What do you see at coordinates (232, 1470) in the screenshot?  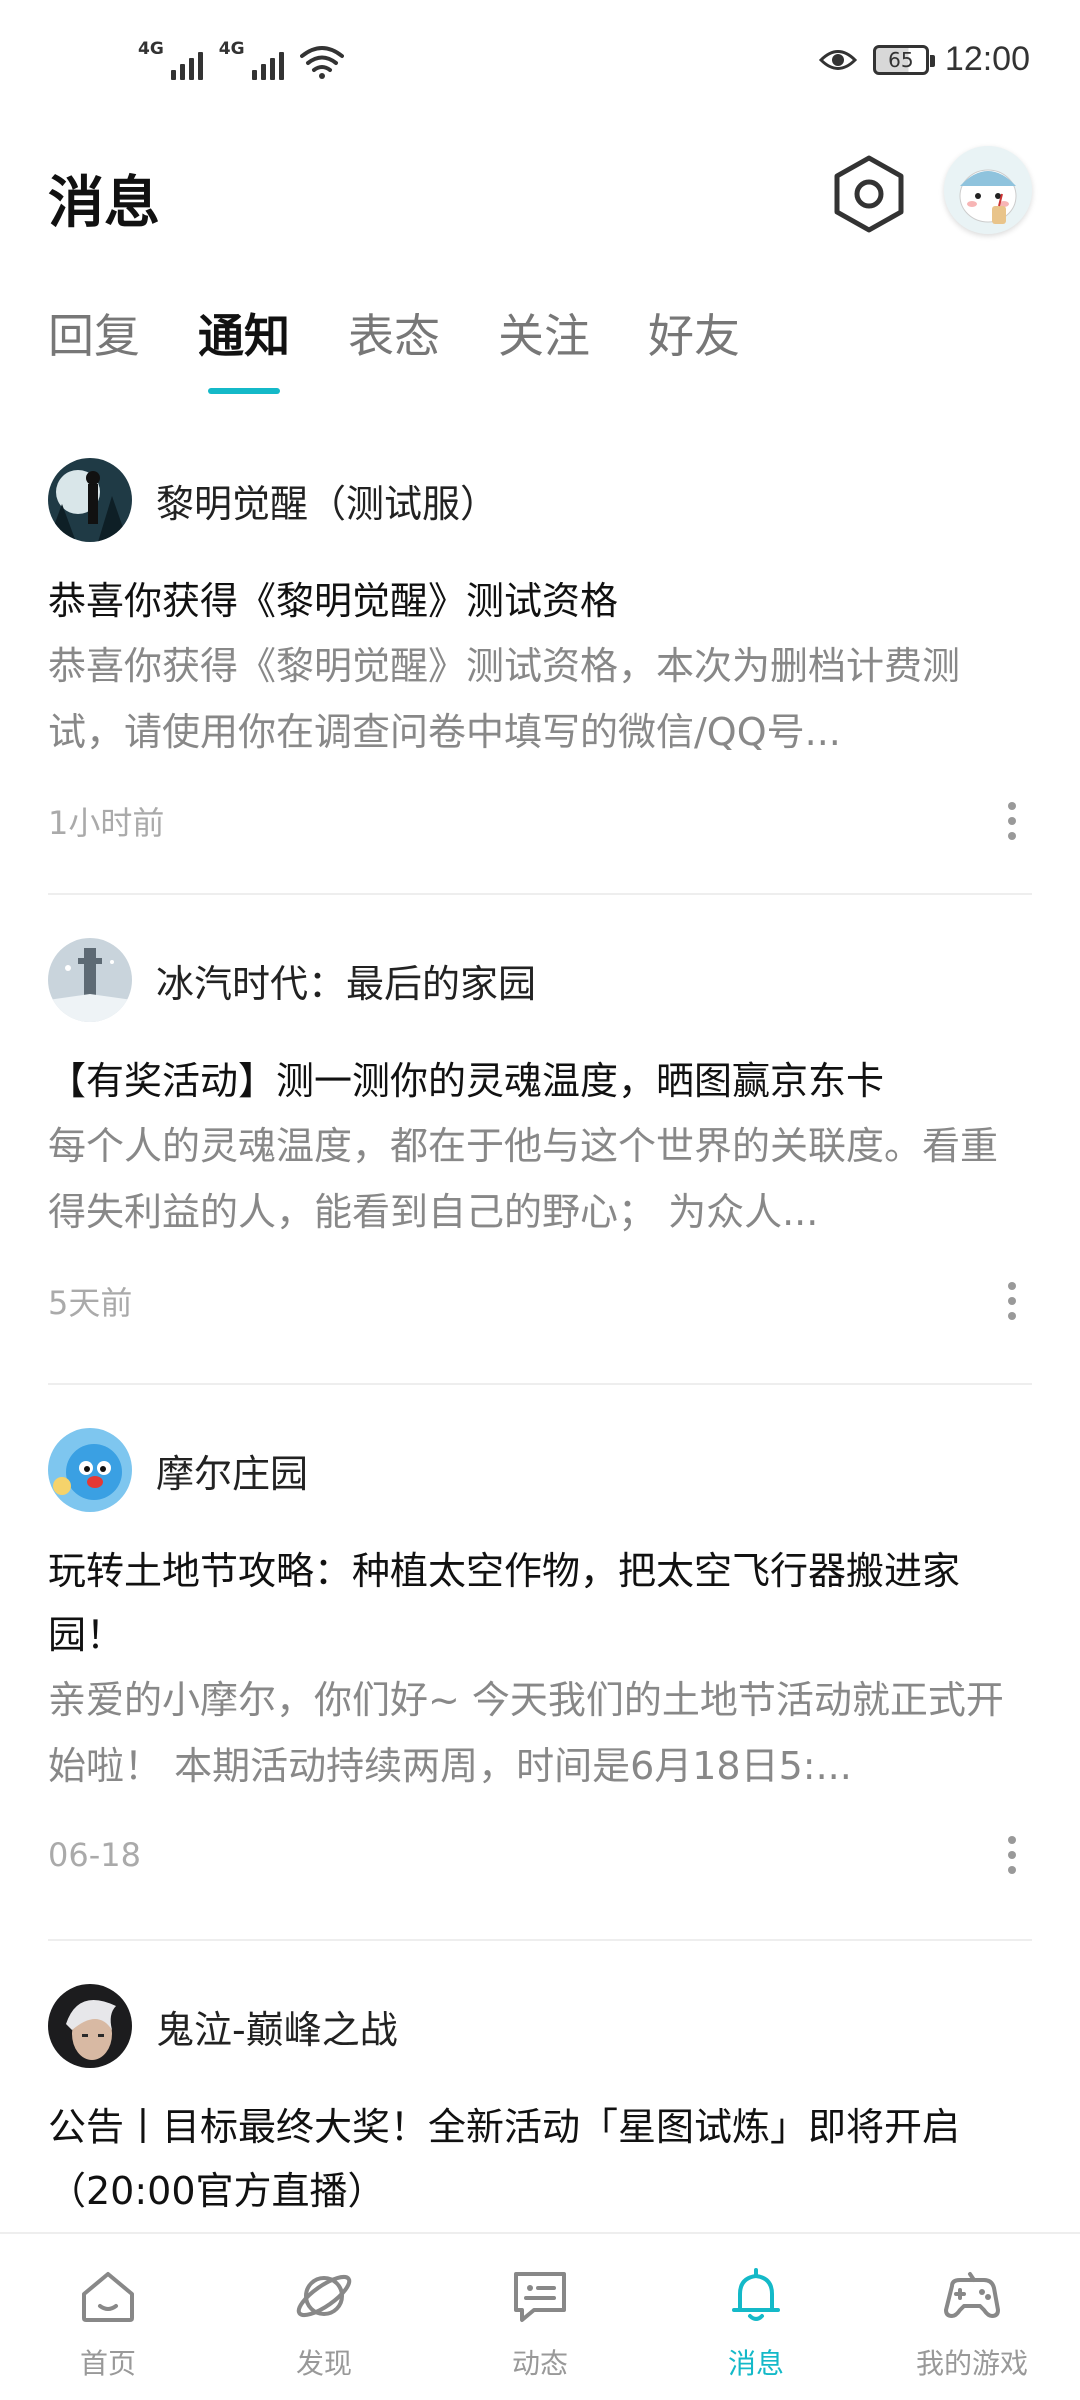 I see `game-name: 摩尔庄园` at bounding box center [232, 1470].